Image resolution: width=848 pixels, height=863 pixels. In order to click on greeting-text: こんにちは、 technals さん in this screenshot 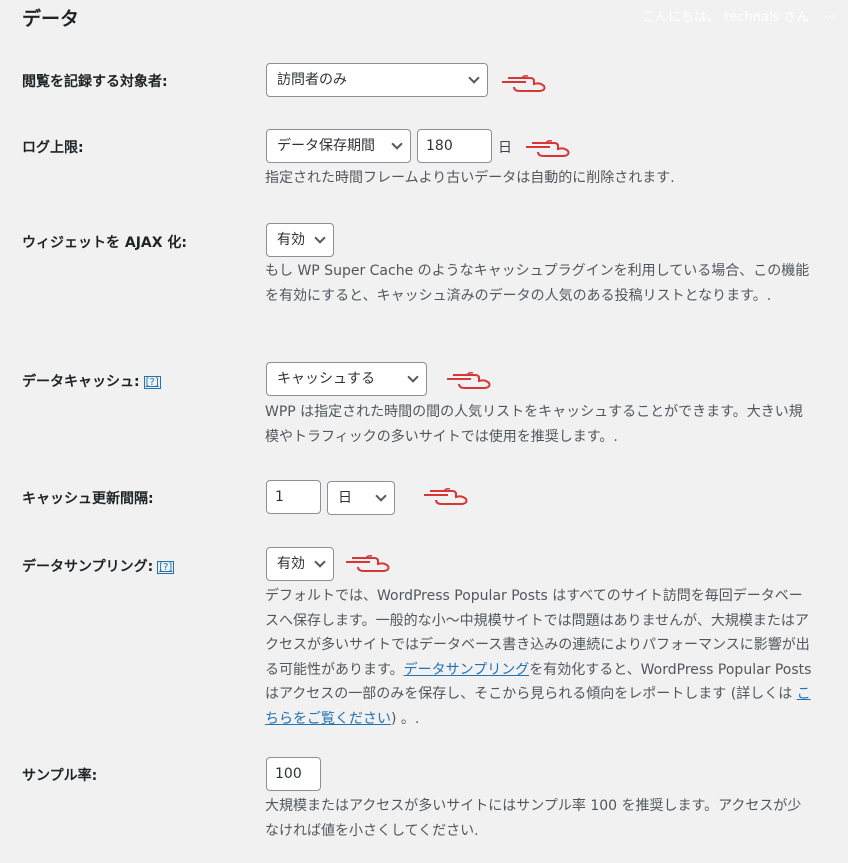, I will do `click(725, 15)`.